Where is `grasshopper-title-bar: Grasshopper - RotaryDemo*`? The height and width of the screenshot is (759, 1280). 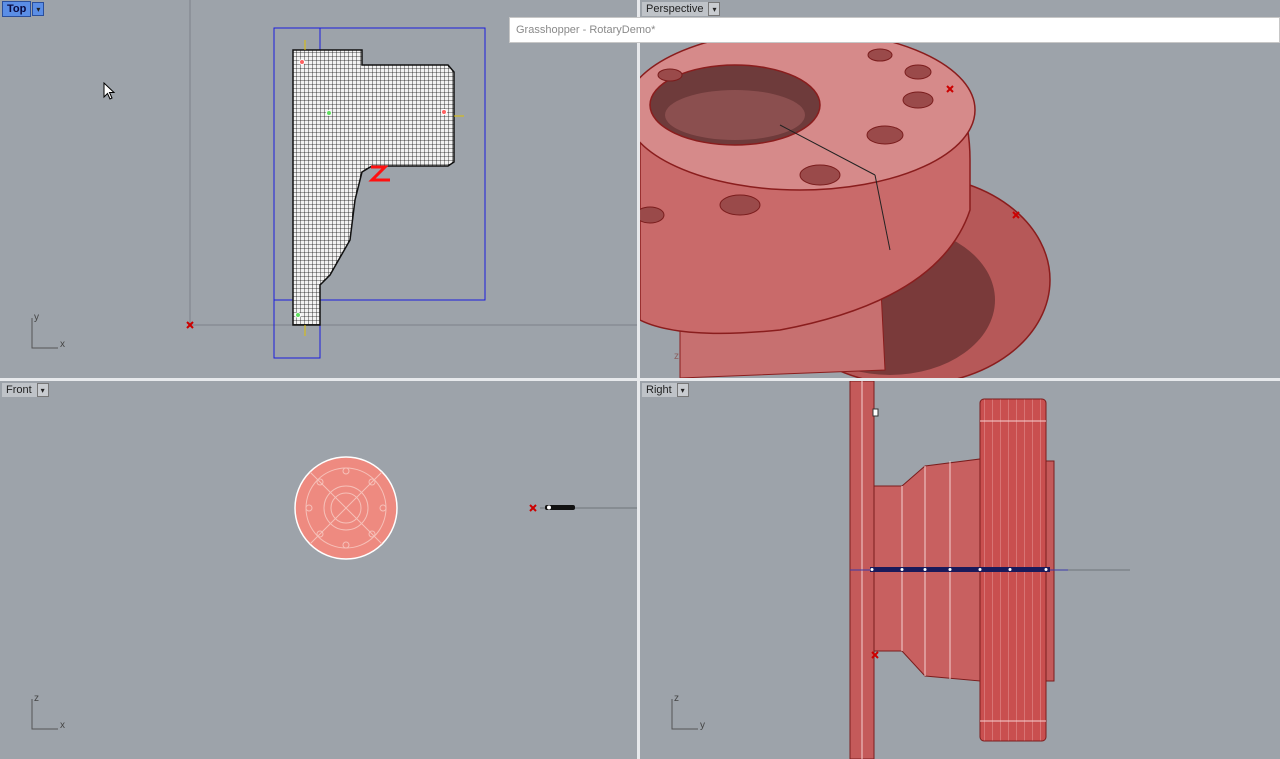
grasshopper-title-bar: Grasshopper - RotaryDemo* is located at coordinates (894, 30).